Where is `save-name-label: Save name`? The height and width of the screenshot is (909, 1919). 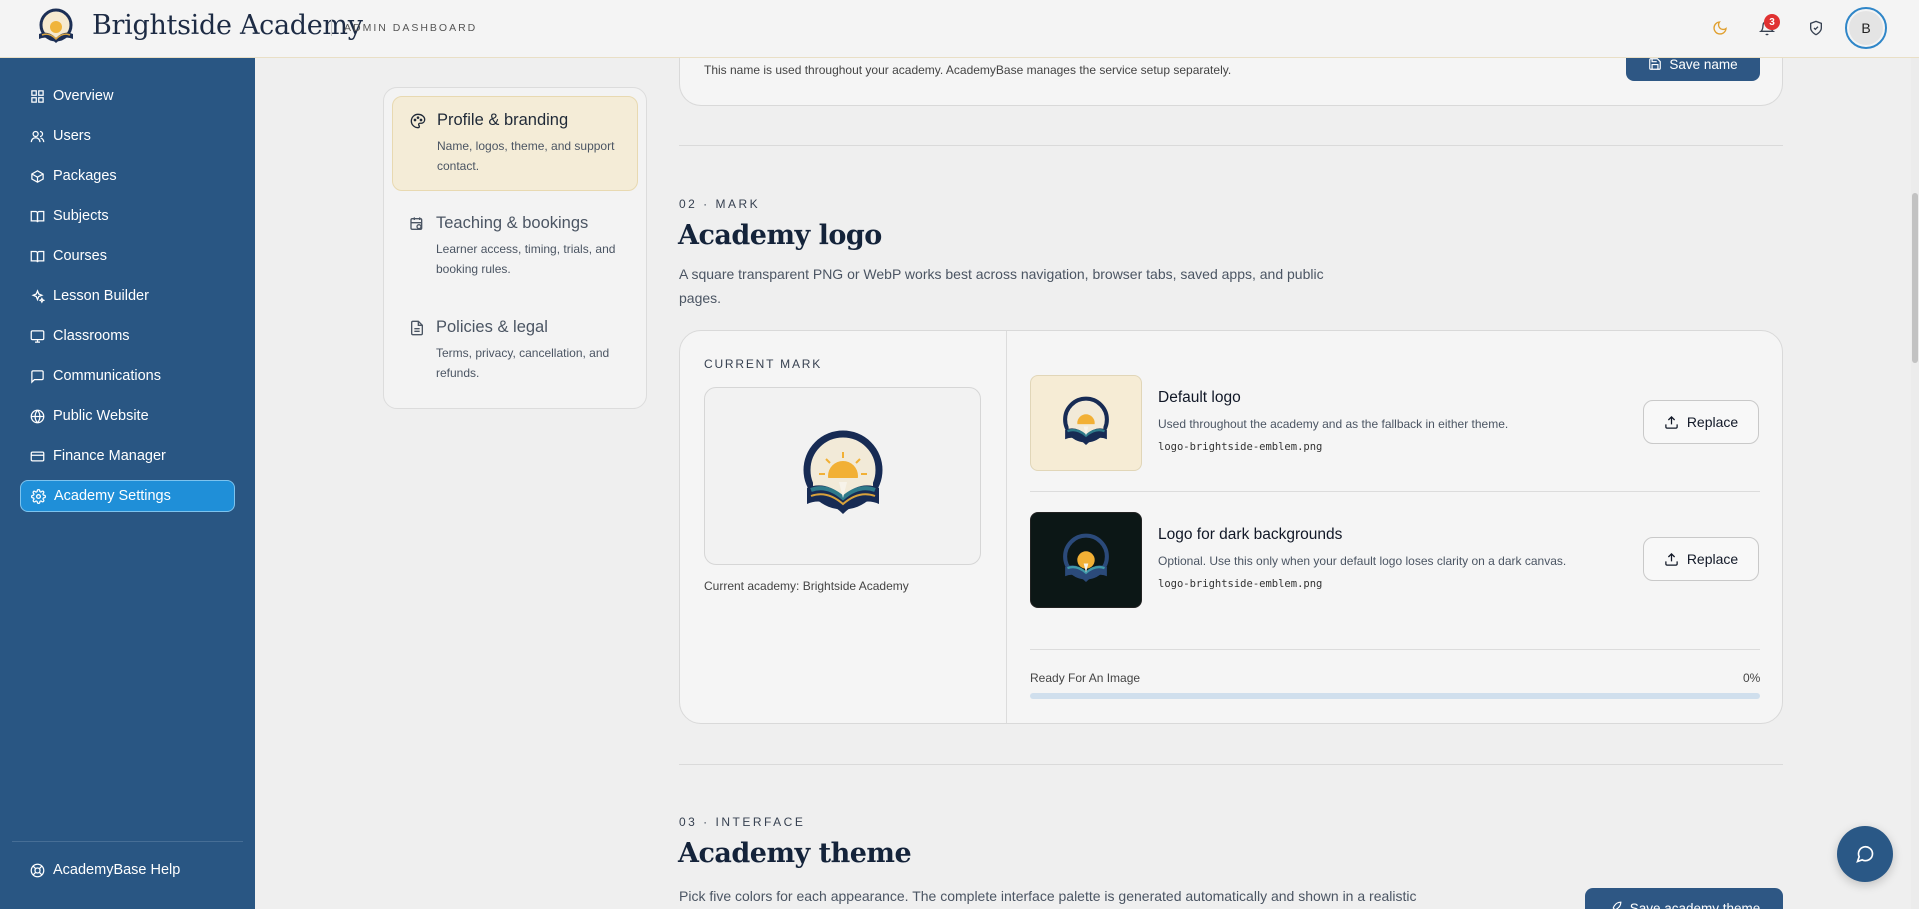
save-name-label: Save name is located at coordinates (1703, 64).